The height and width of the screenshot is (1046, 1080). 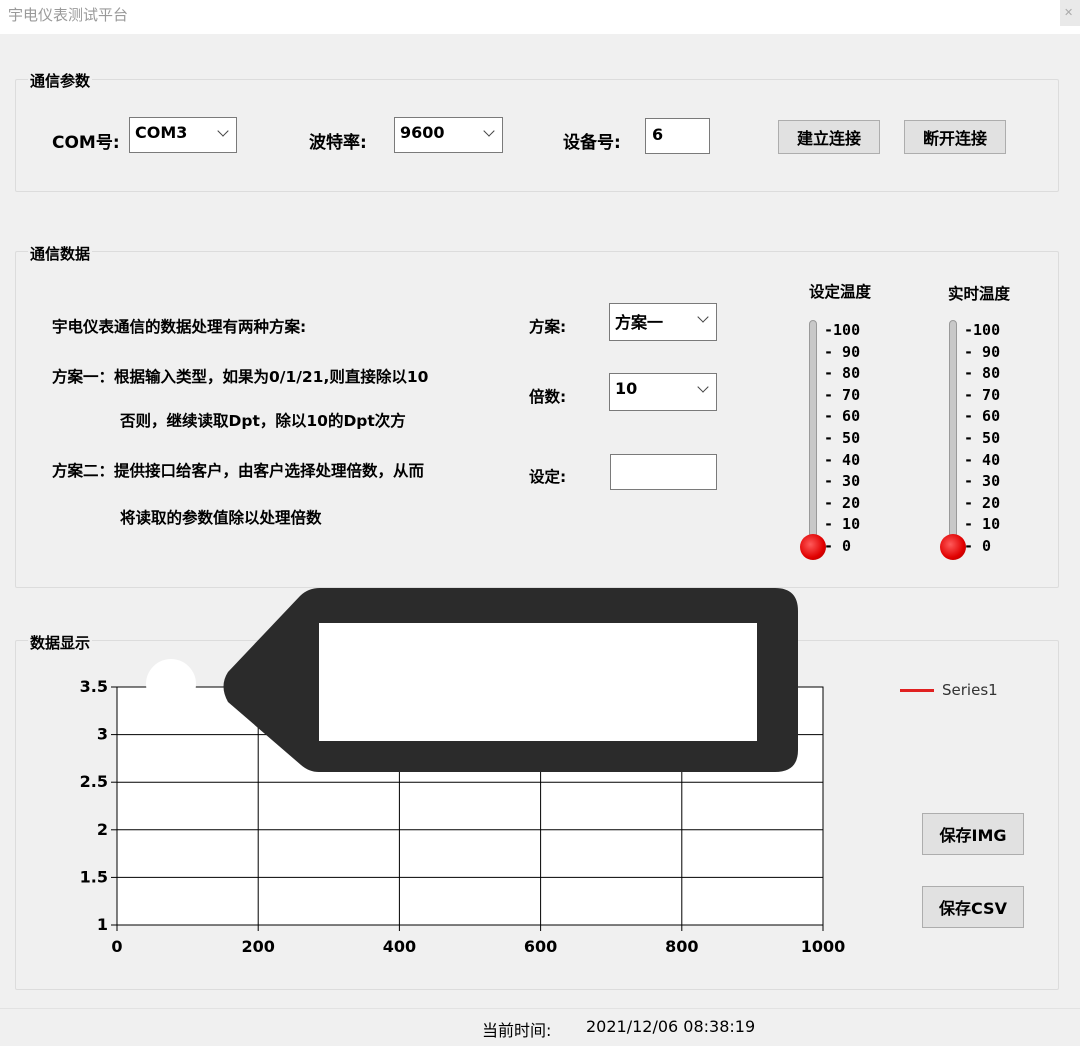 What do you see at coordinates (116, 946) in the screenshot?
I see `x-tick-label: 0` at bounding box center [116, 946].